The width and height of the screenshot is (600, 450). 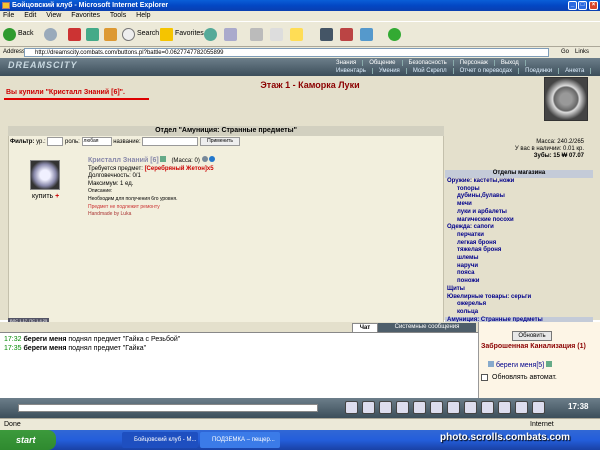 I want to click on edit-button, so click(x=277, y=34).